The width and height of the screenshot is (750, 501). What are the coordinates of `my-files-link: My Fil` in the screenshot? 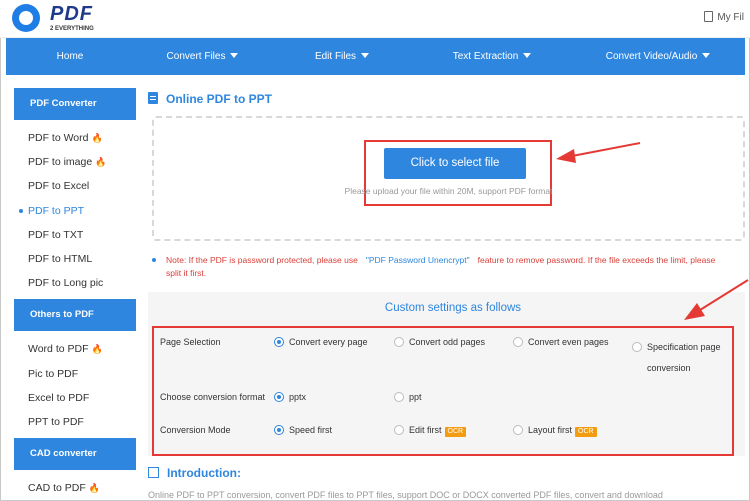 It's located at (724, 17).